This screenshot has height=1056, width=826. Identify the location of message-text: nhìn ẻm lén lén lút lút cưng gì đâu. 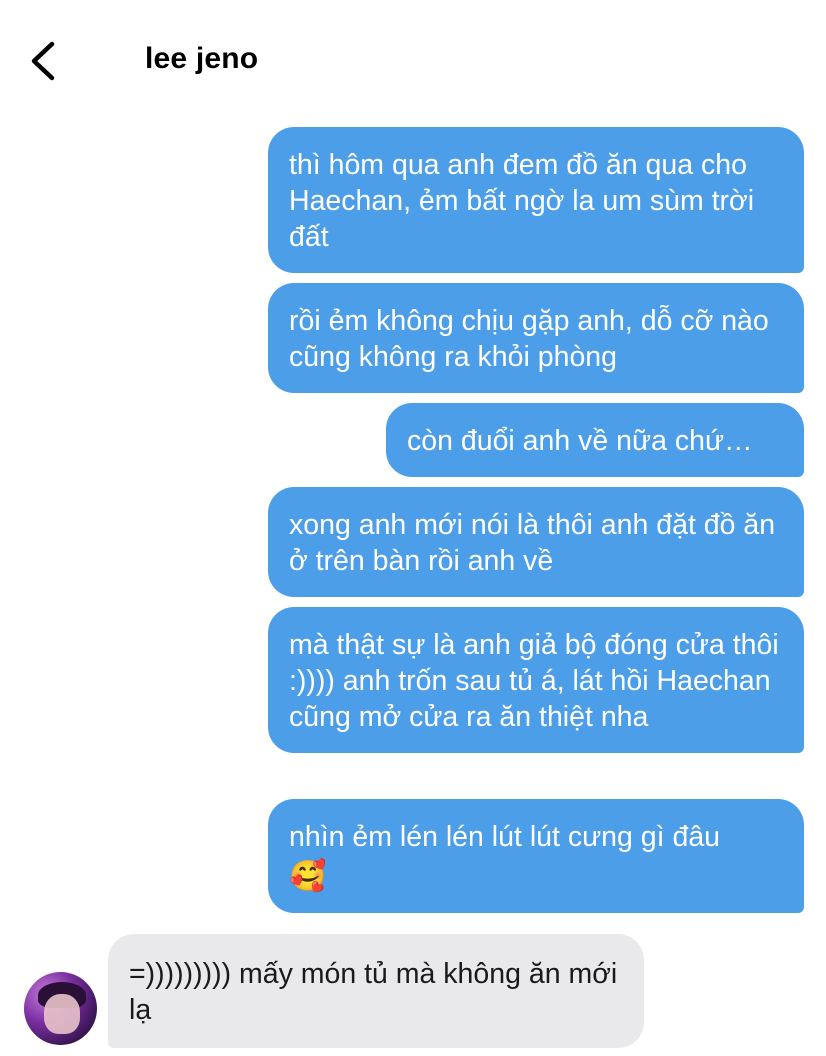
(505, 837).